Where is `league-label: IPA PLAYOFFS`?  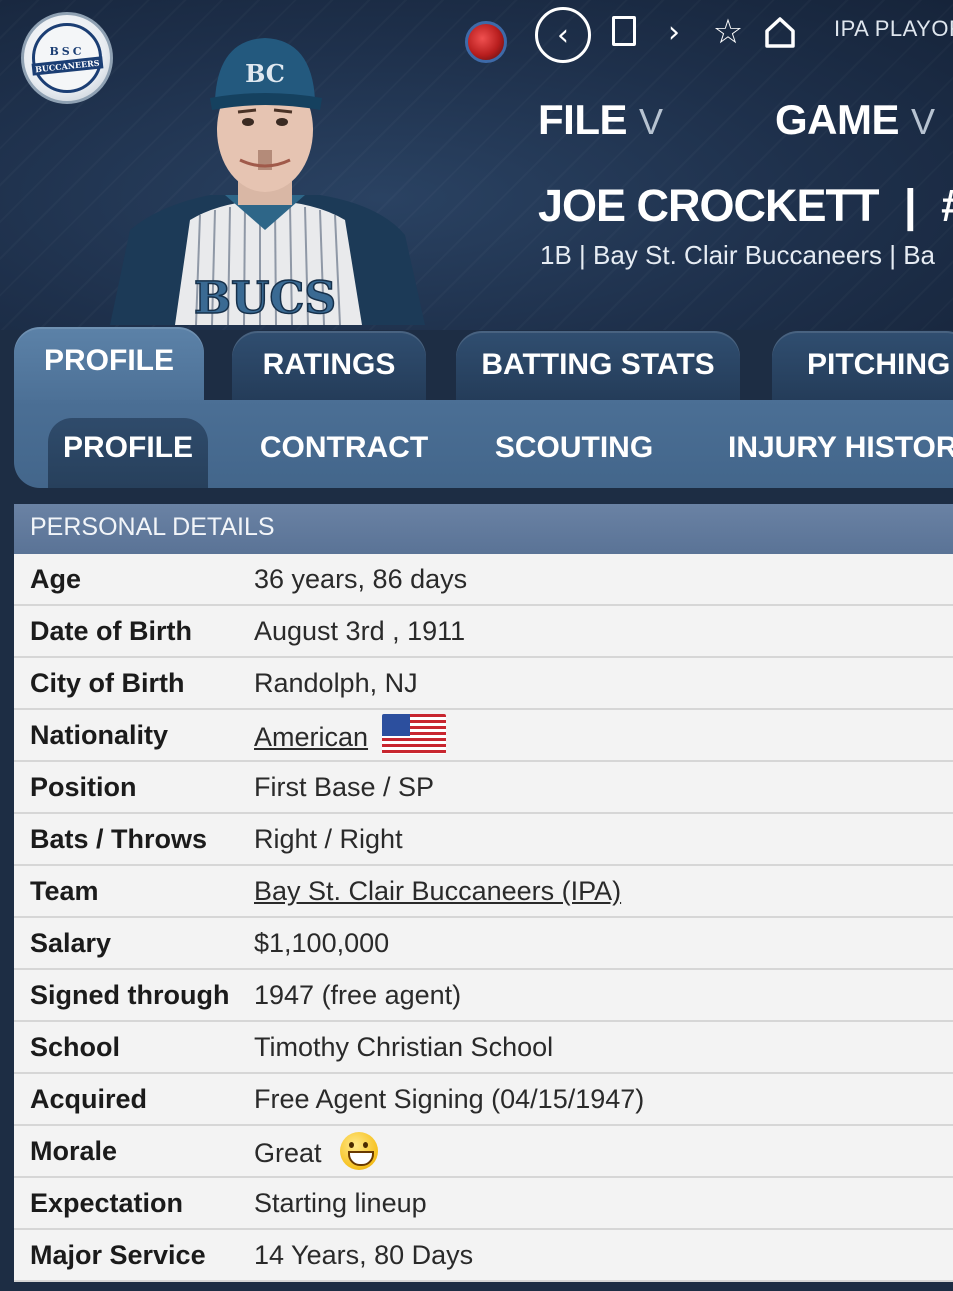 league-label: IPA PLAYOFFS is located at coordinates (893, 29).